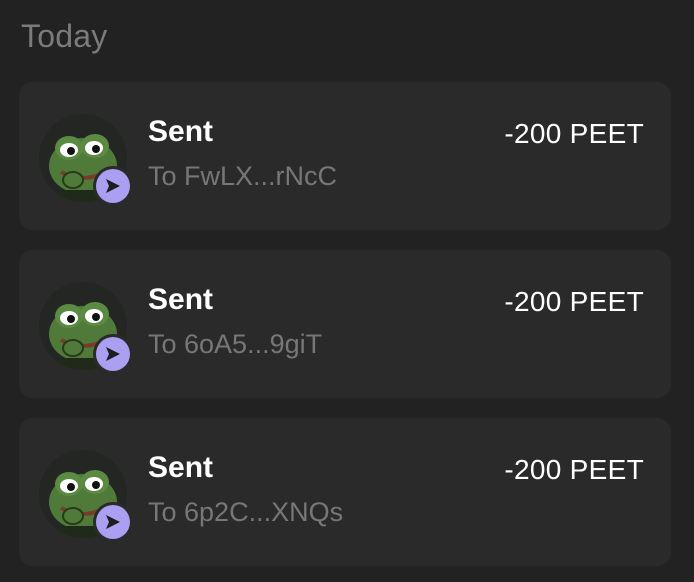  I want to click on section-title-today: Today, so click(64, 36).